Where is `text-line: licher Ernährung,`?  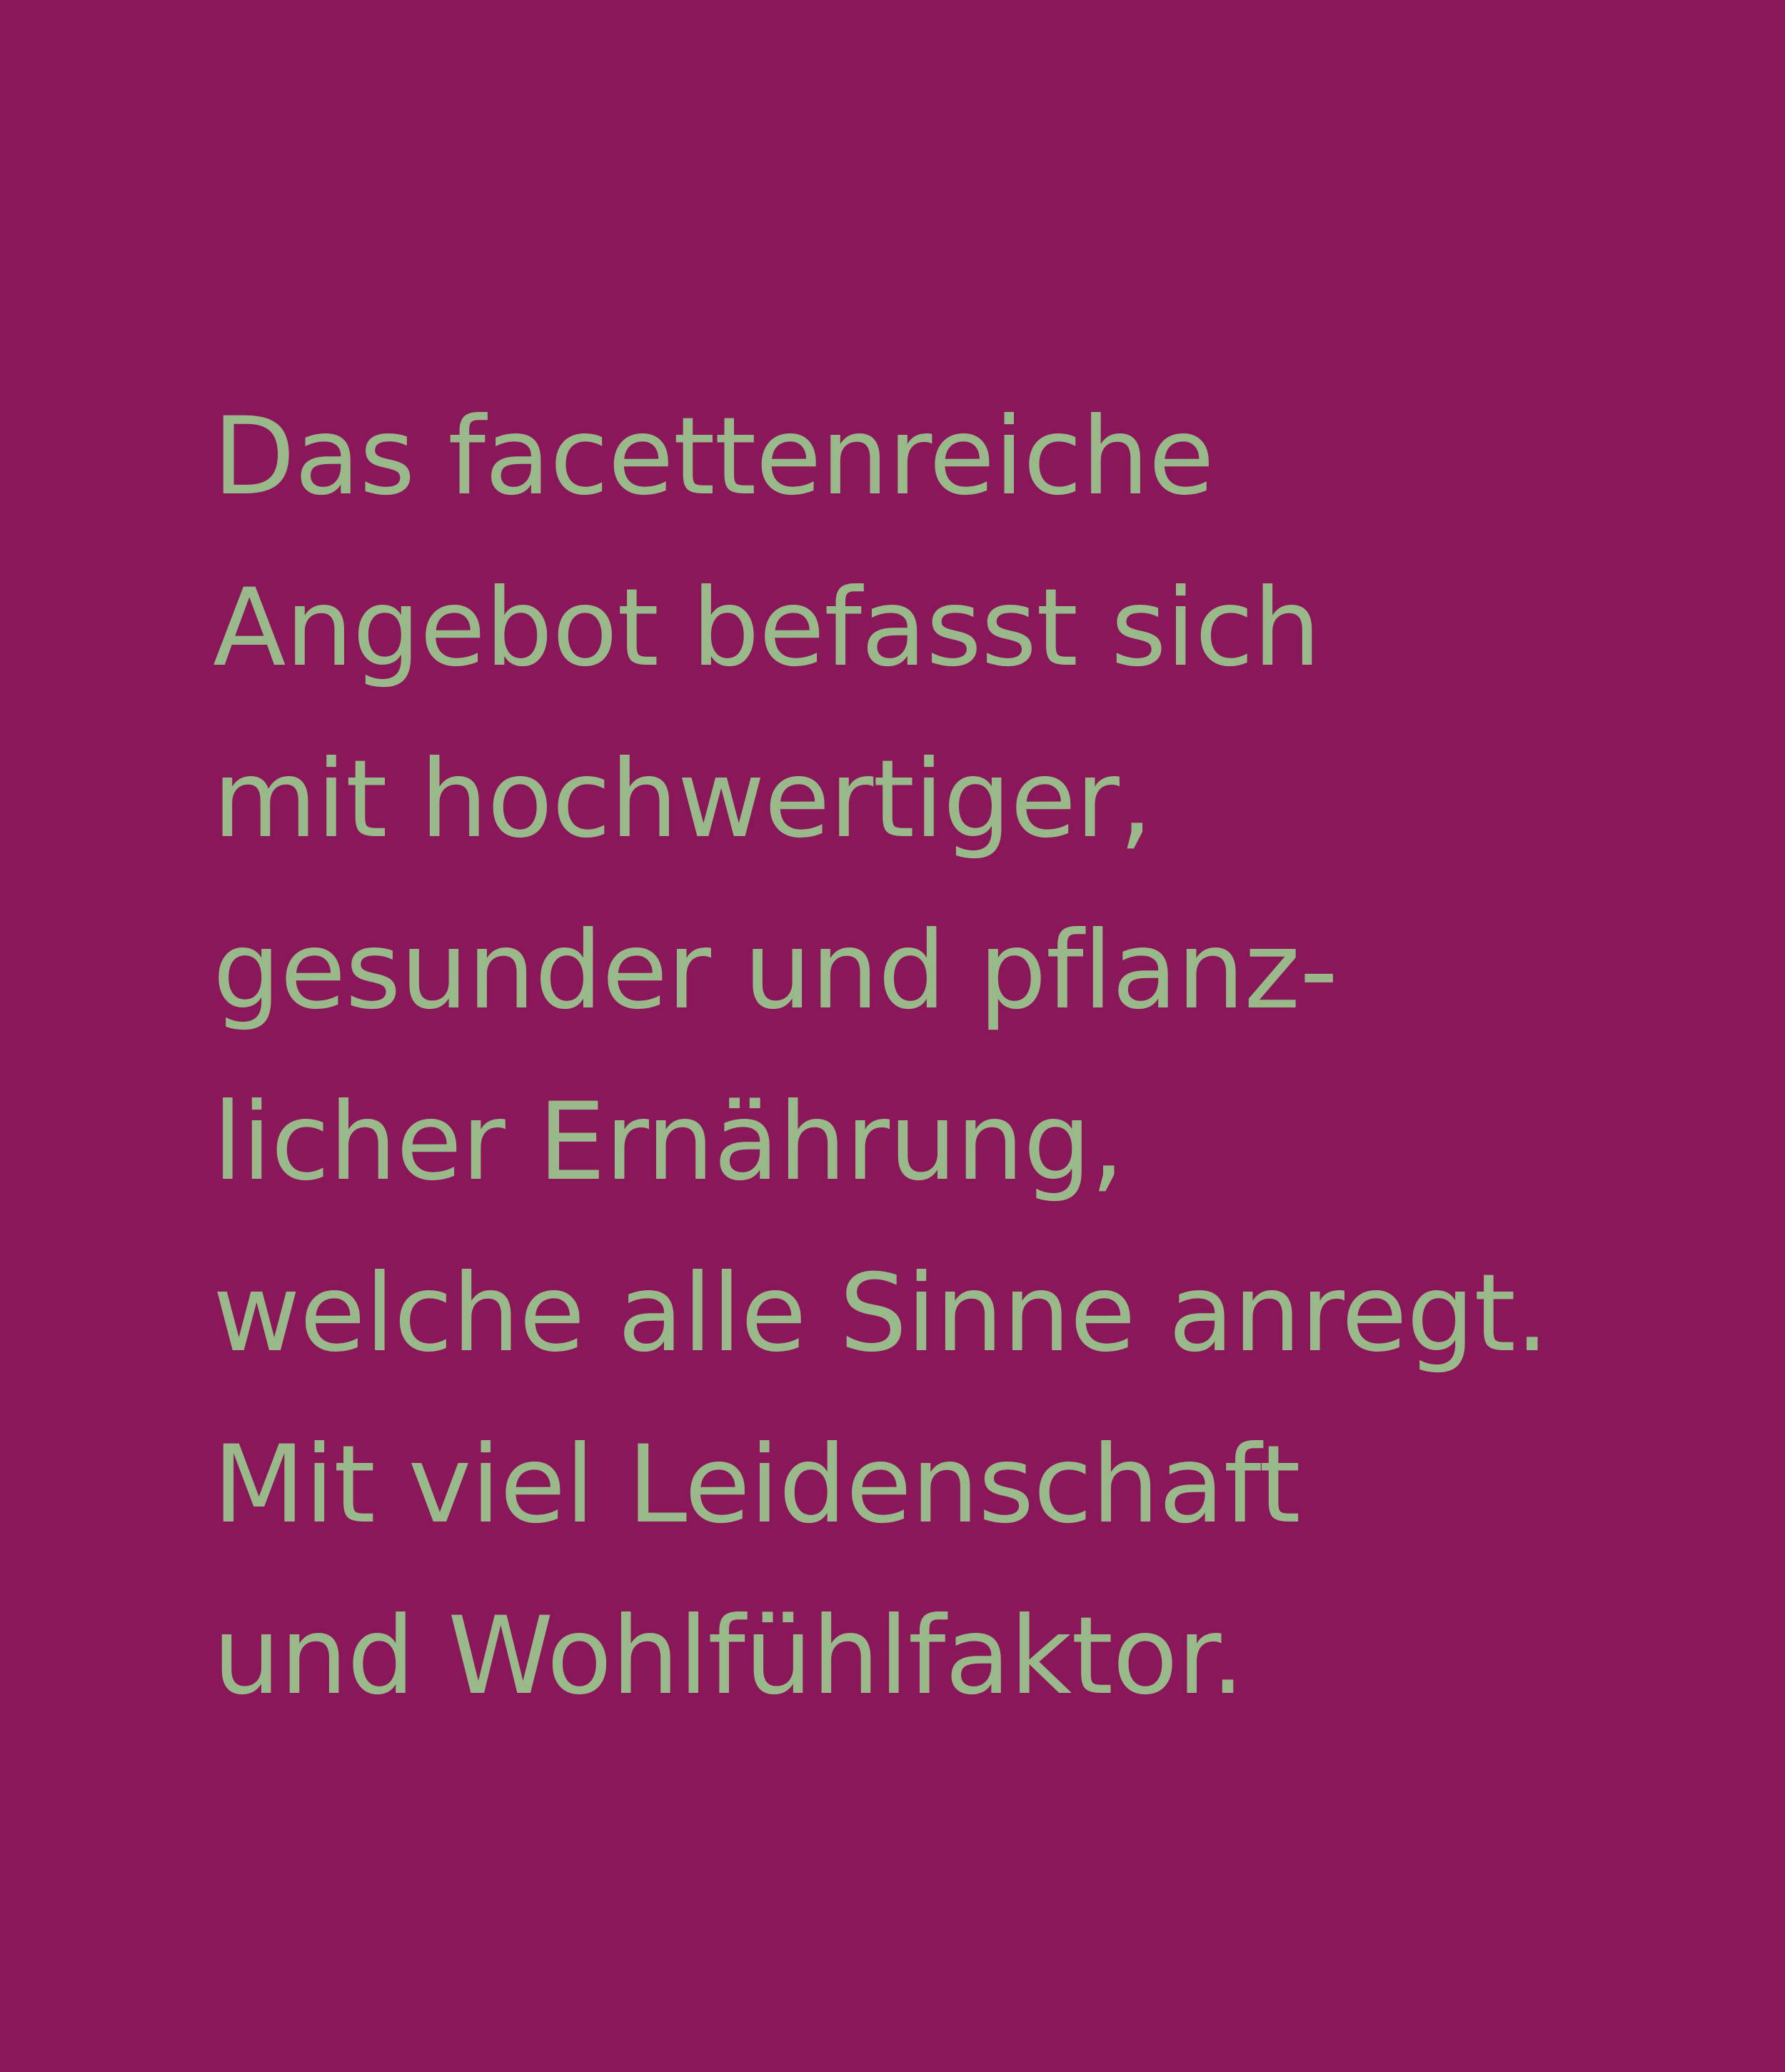
text-line: licher Ernährung, is located at coordinates (669, 1142).